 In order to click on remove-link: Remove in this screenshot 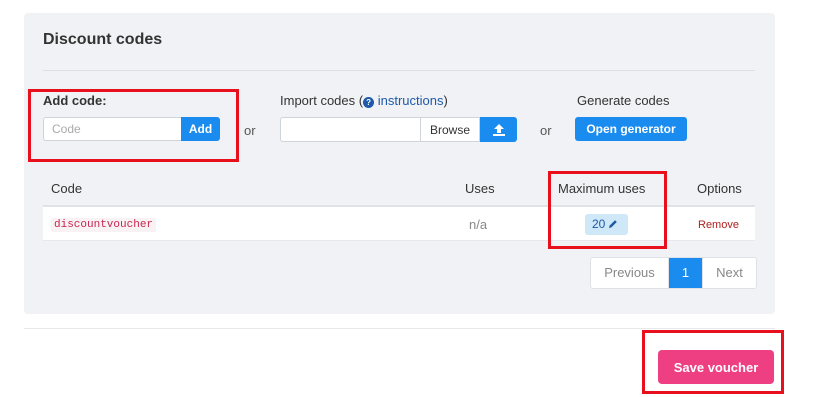, I will do `click(718, 225)`.